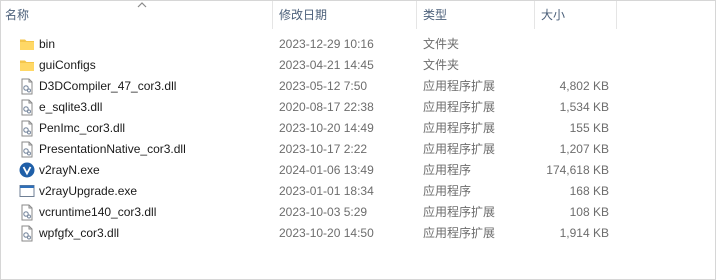 This screenshot has width=716, height=280. Describe the element at coordinates (71, 107) in the screenshot. I see `file-name: e_sqlite3.dll` at that location.